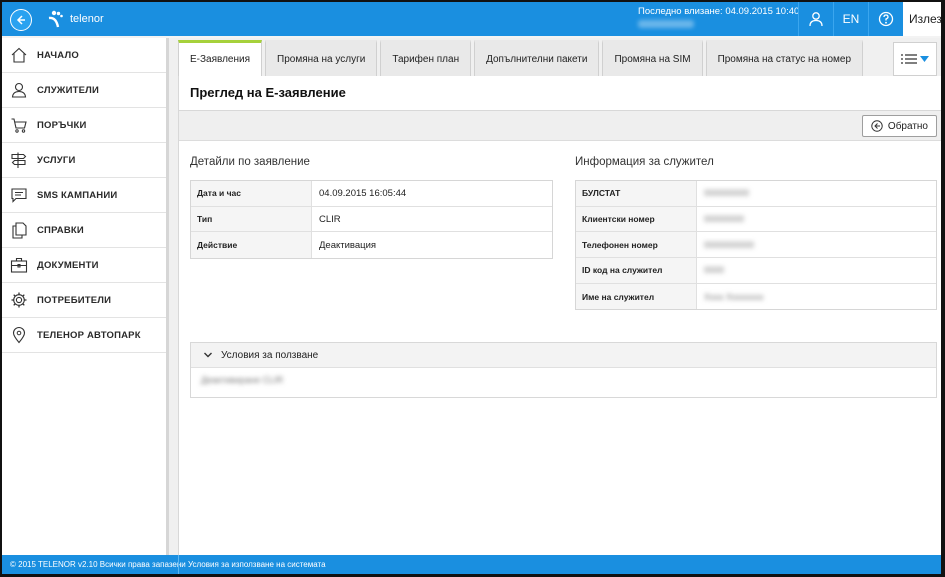 This screenshot has height=577, width=945. What do you see at coordinates (270, 355) in the screenshot?
I see `terms-title: Условия за ползване` at bounding box center [270, 355].